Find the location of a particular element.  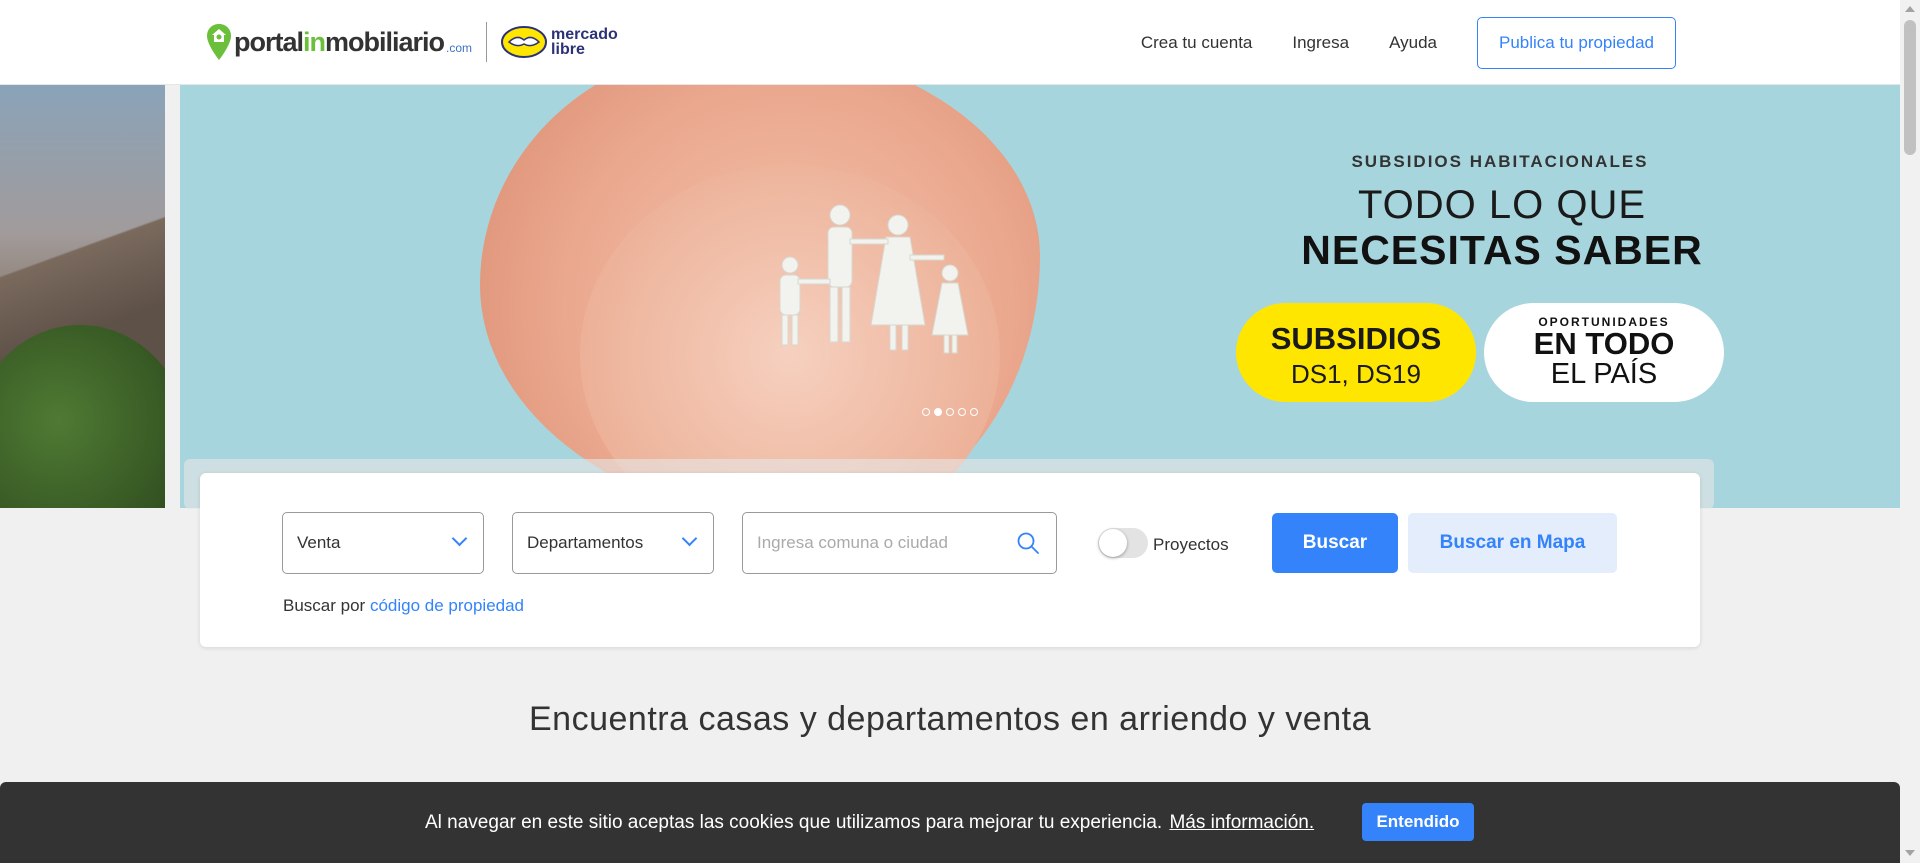

portalinmobiliario-logo: portalinmobiliario .com mercado libre is located at coordinates (412, 42).